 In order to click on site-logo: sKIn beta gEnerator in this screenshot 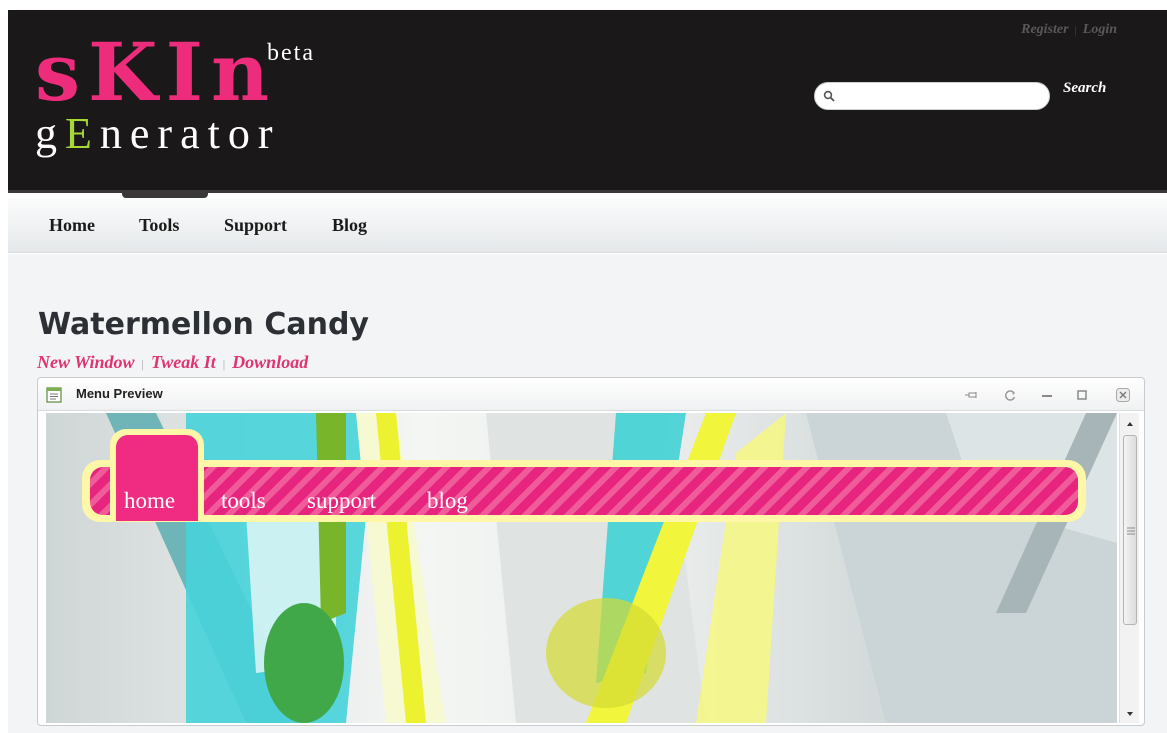, I will do `click(195, 97)`.